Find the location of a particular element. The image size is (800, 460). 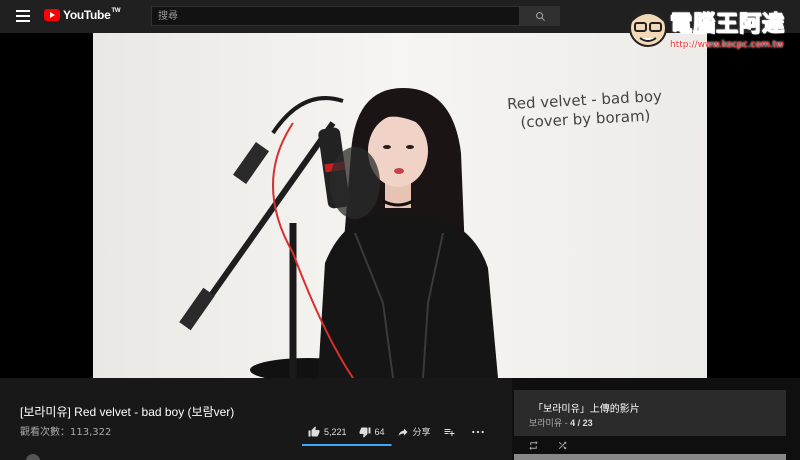

sentiment-fill is located at coordinates (346, 445).